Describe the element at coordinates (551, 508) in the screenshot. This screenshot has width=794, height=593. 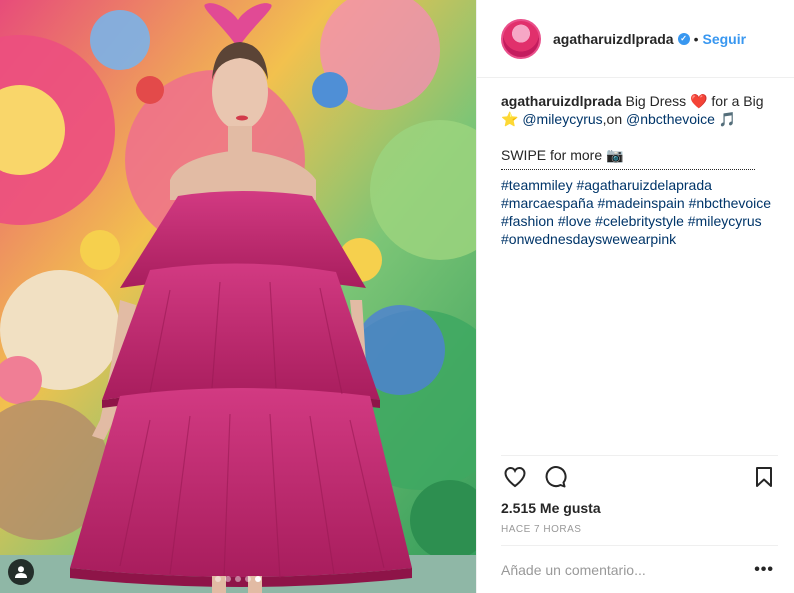
I see `like-count: 2.515 Me gusta` at that location.